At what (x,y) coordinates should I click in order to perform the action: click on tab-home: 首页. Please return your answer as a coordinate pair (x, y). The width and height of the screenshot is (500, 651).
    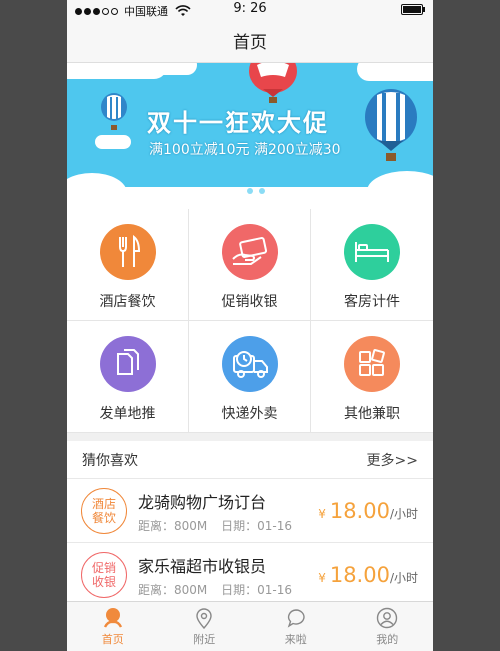
    Looking at the image, I should click on (113, 626).